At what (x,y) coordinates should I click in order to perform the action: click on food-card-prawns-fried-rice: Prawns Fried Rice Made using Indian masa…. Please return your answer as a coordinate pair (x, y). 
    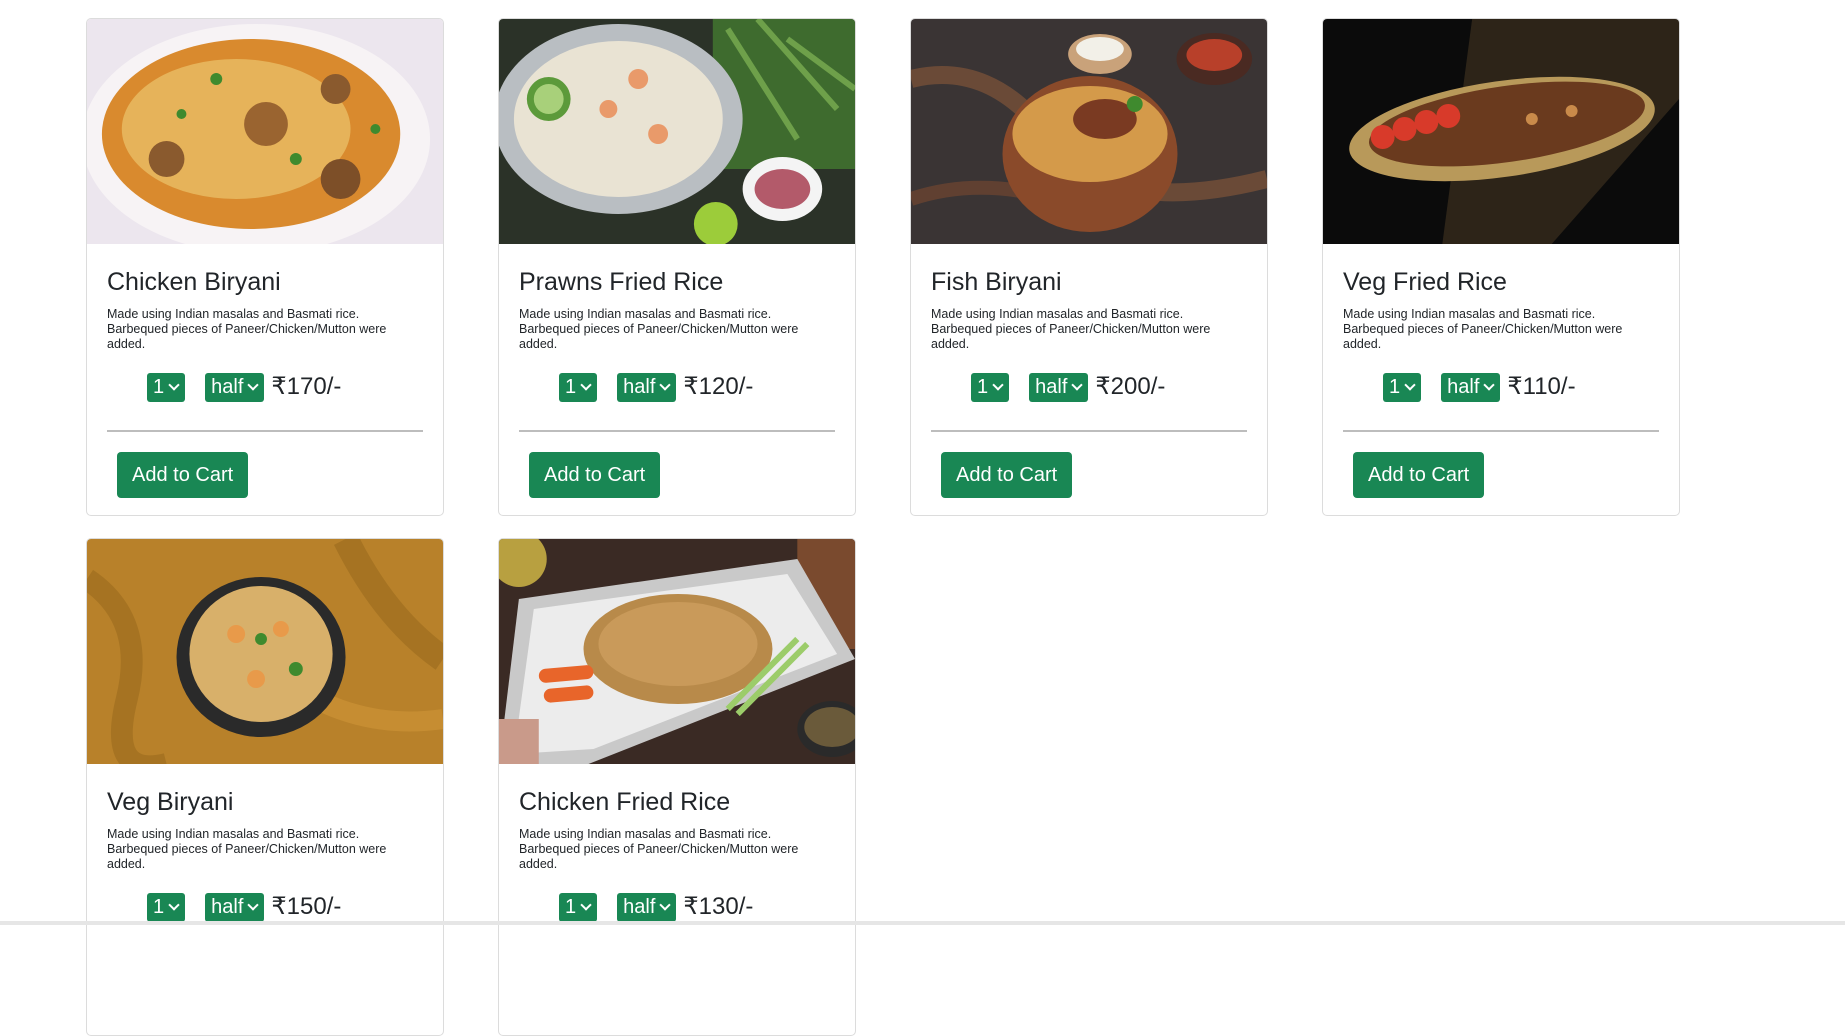
    Looking at the image, I should click on (677, 267).